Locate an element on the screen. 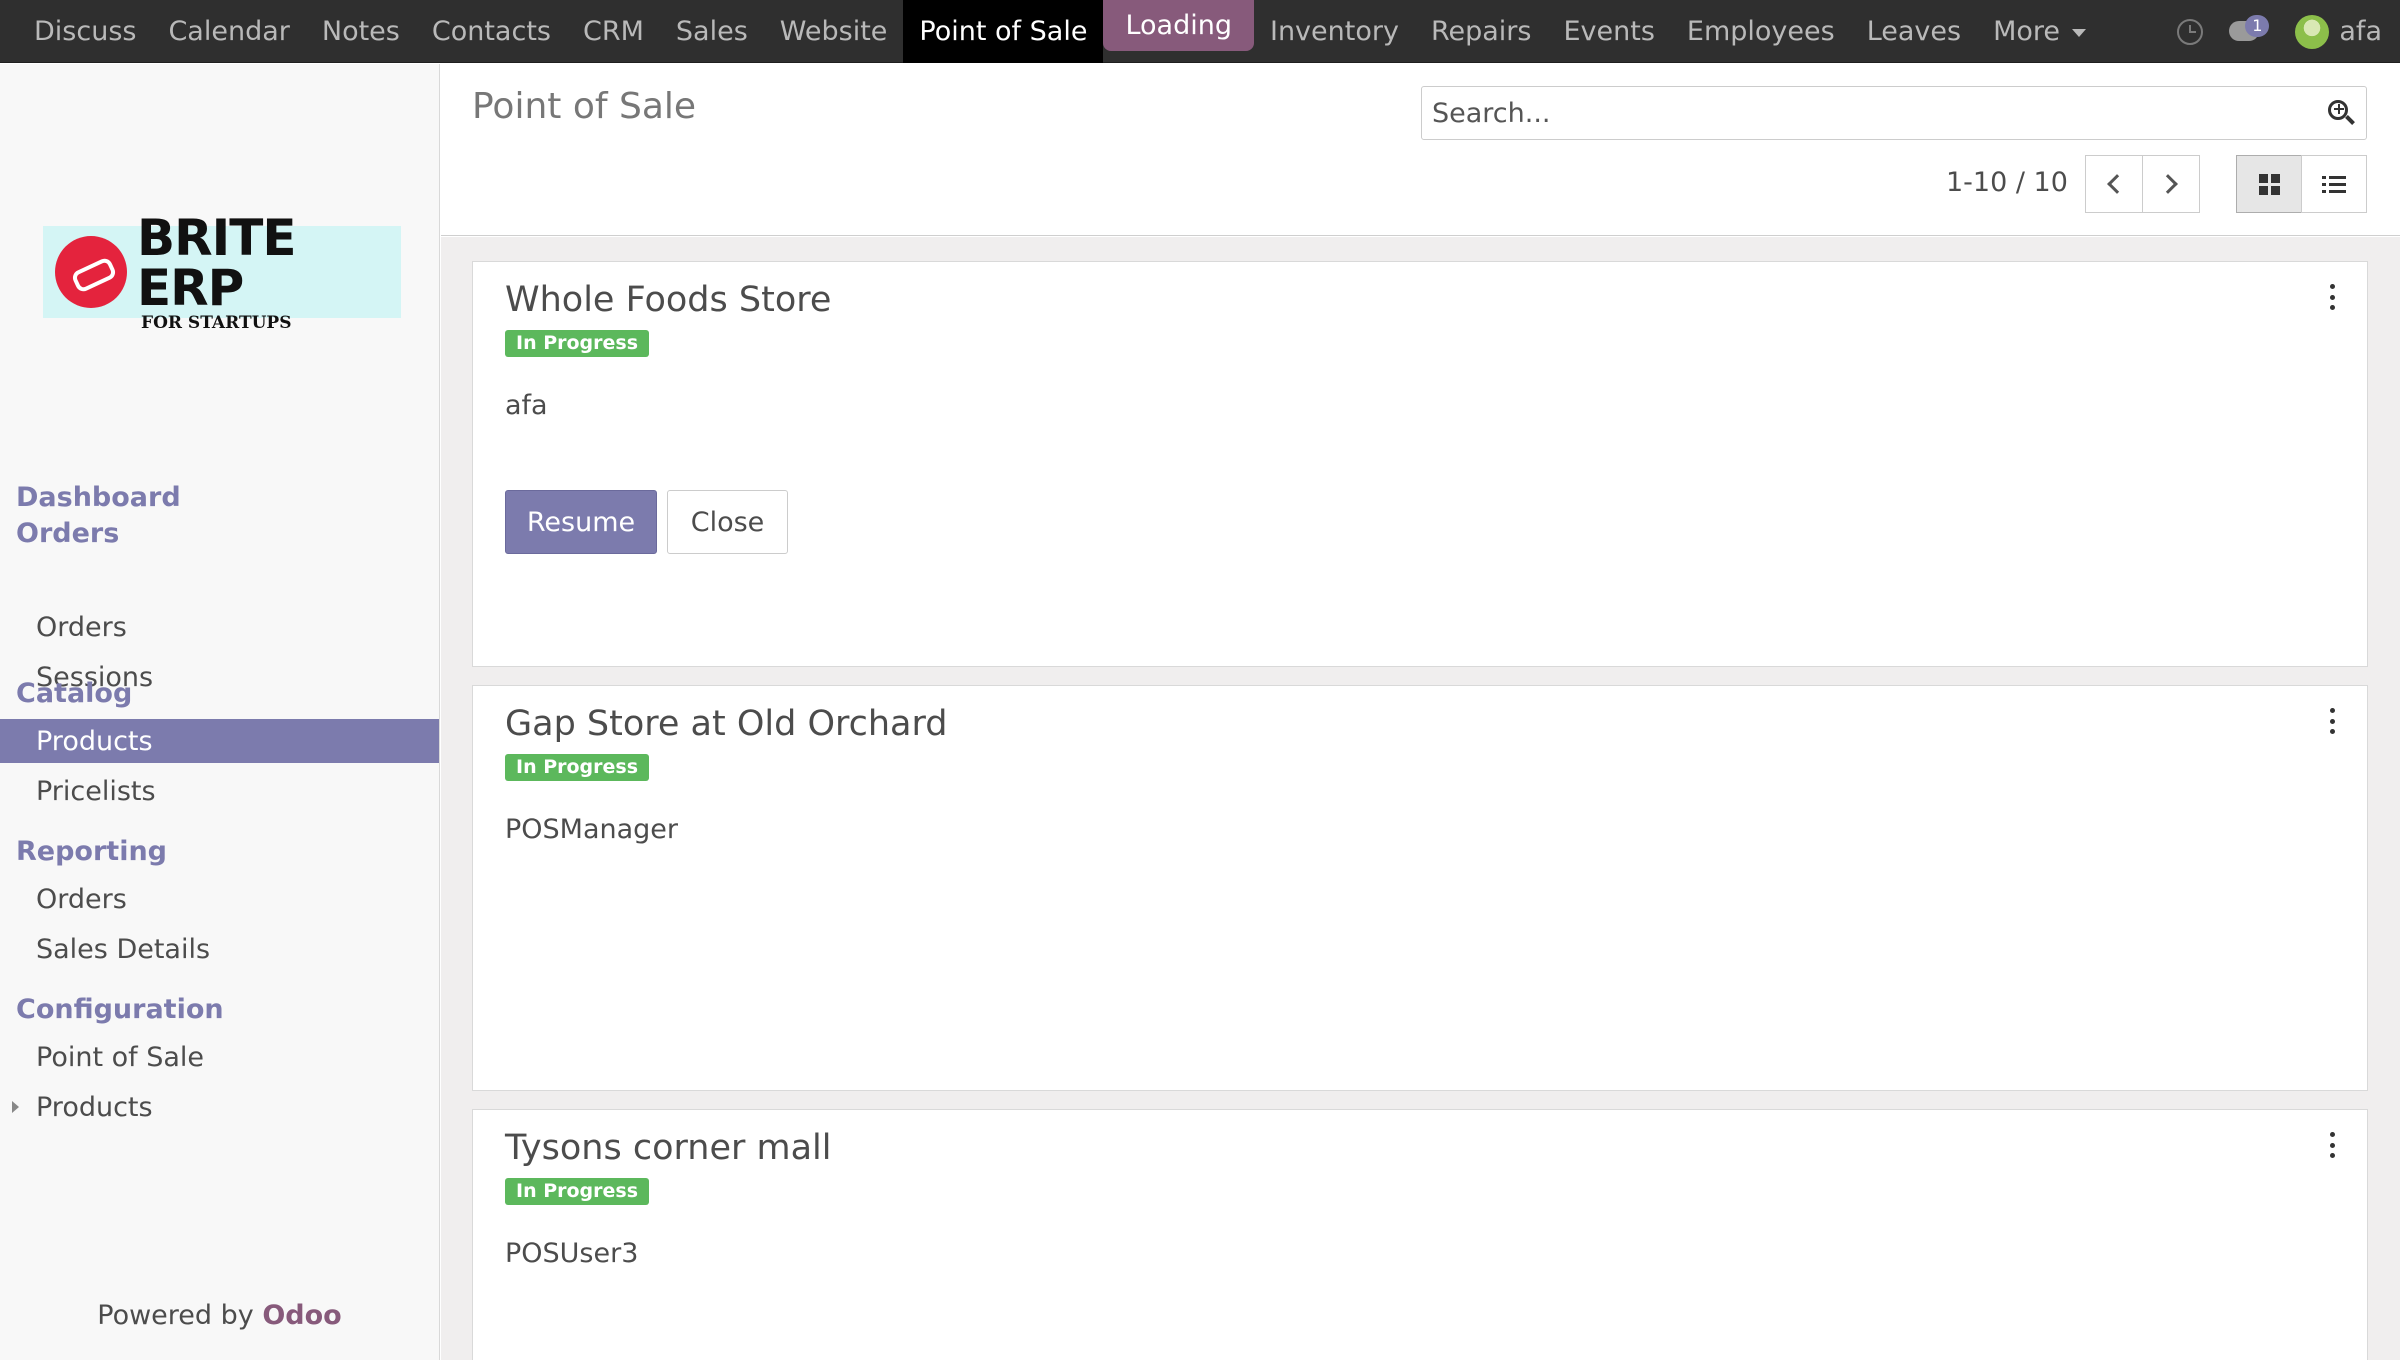  nav-app-notes: Notes is located at coordinates (361, 31).